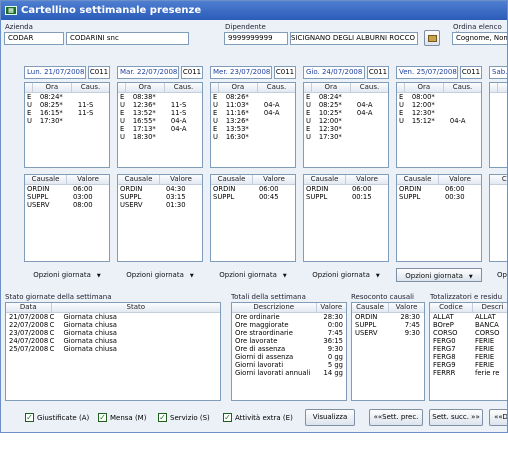 Image resolution: width=508 pixels, height=450 pixels. I want to click on table-row: CORSO CORSO, so click(468, 333).